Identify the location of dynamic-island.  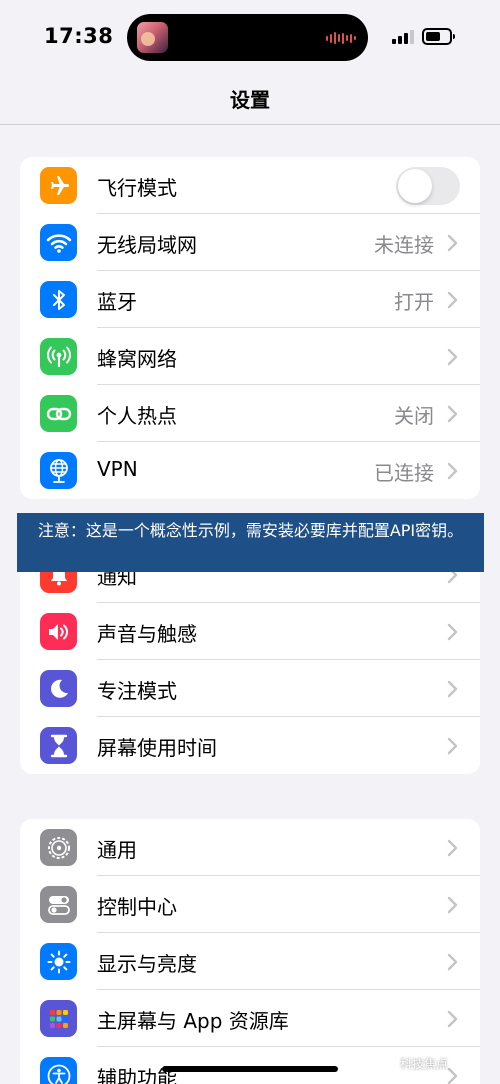
(247, 37).